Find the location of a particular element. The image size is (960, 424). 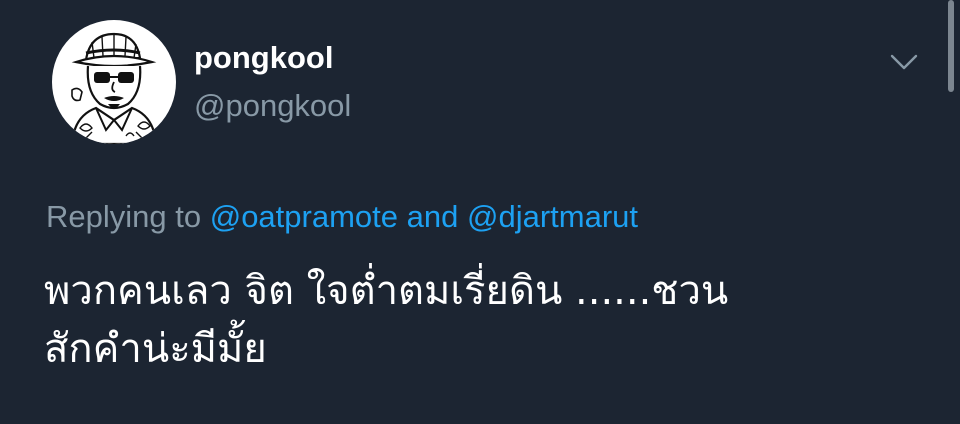

reply-mention-djartmarut: @djartmarut is located at coordinates (552, 216).